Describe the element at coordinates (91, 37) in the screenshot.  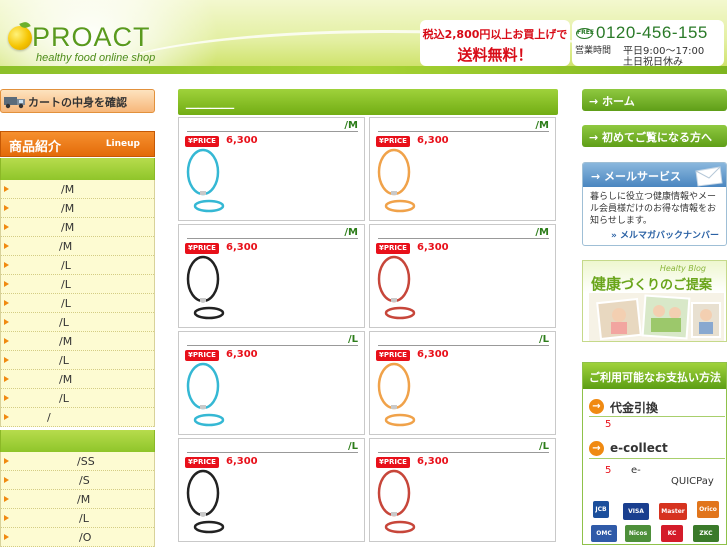
I see `logo-text: PROACT` at that location.